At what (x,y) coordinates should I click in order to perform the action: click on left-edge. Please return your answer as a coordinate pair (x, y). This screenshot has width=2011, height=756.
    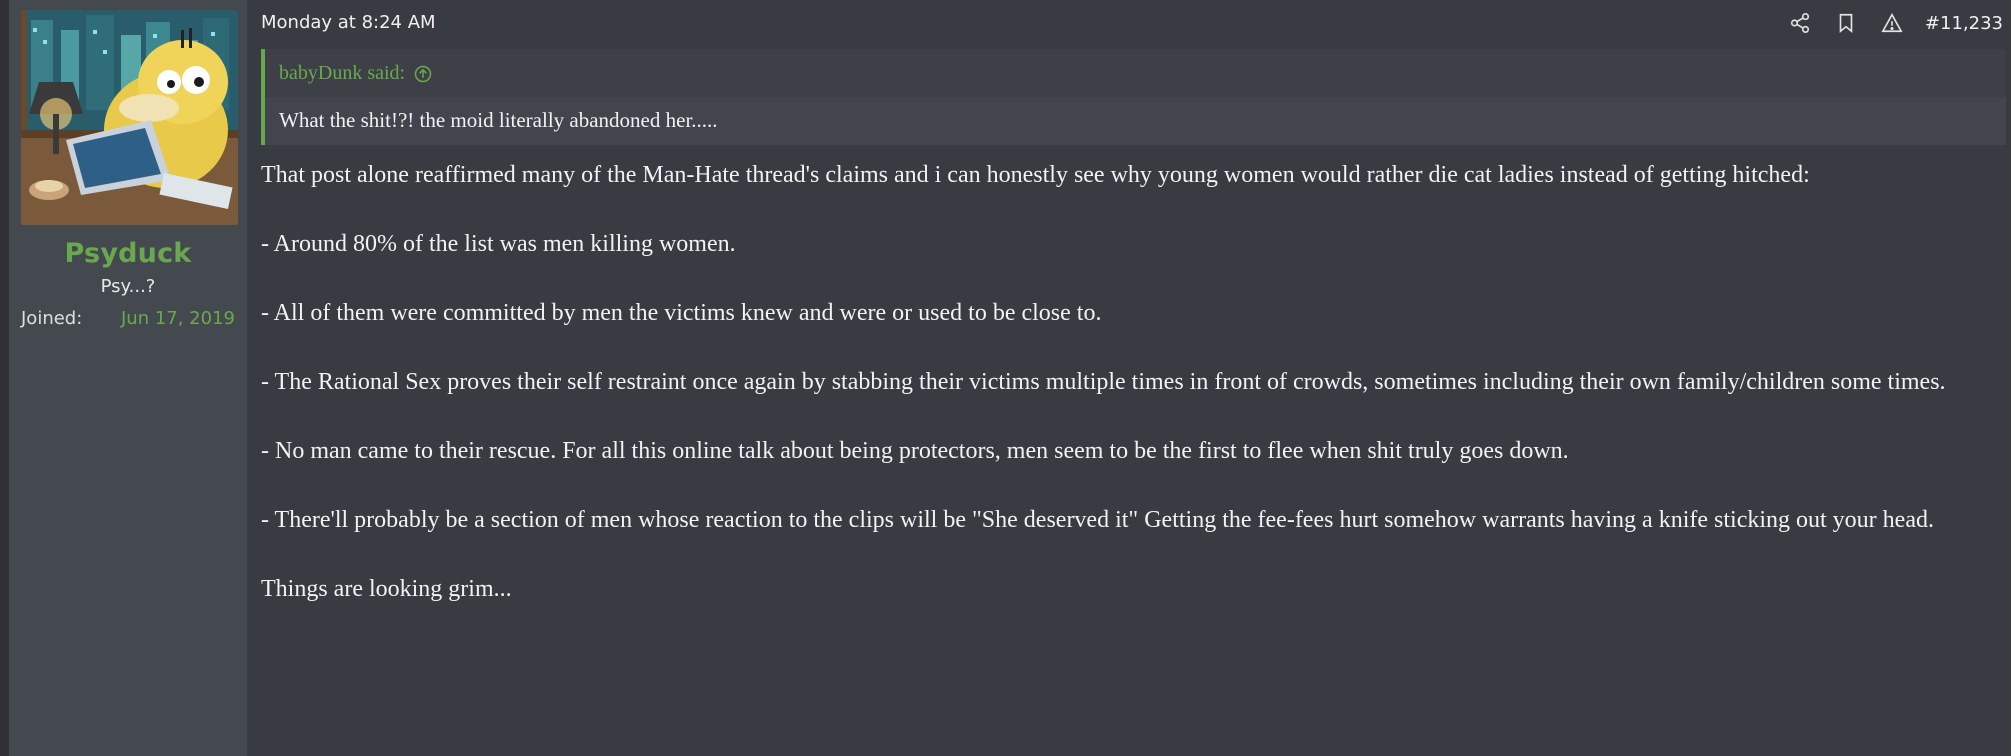
    Looking at the image, I should click on (4, 378).